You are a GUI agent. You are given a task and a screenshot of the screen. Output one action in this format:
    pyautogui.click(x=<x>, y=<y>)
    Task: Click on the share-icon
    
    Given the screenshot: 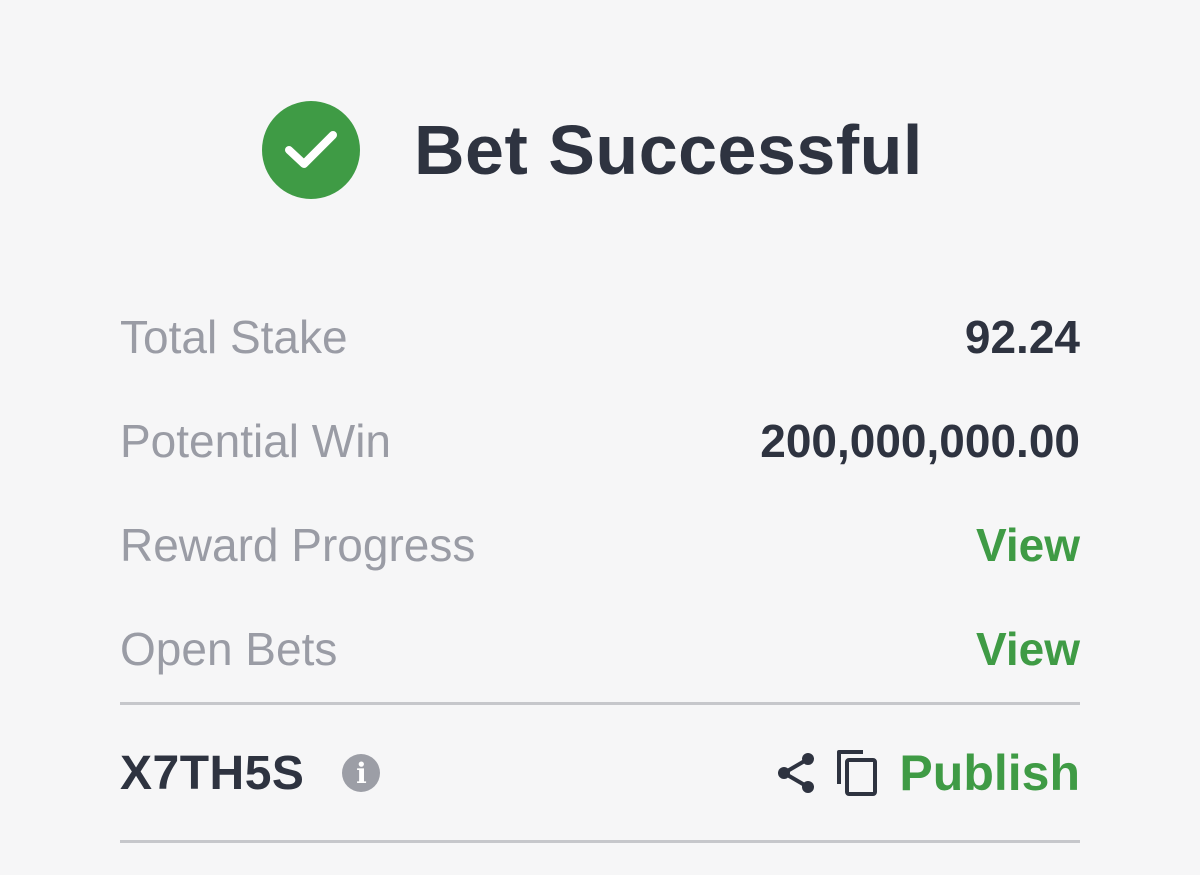 What is the action you would take?
    pyautogui.click(x=796, y=773)
    